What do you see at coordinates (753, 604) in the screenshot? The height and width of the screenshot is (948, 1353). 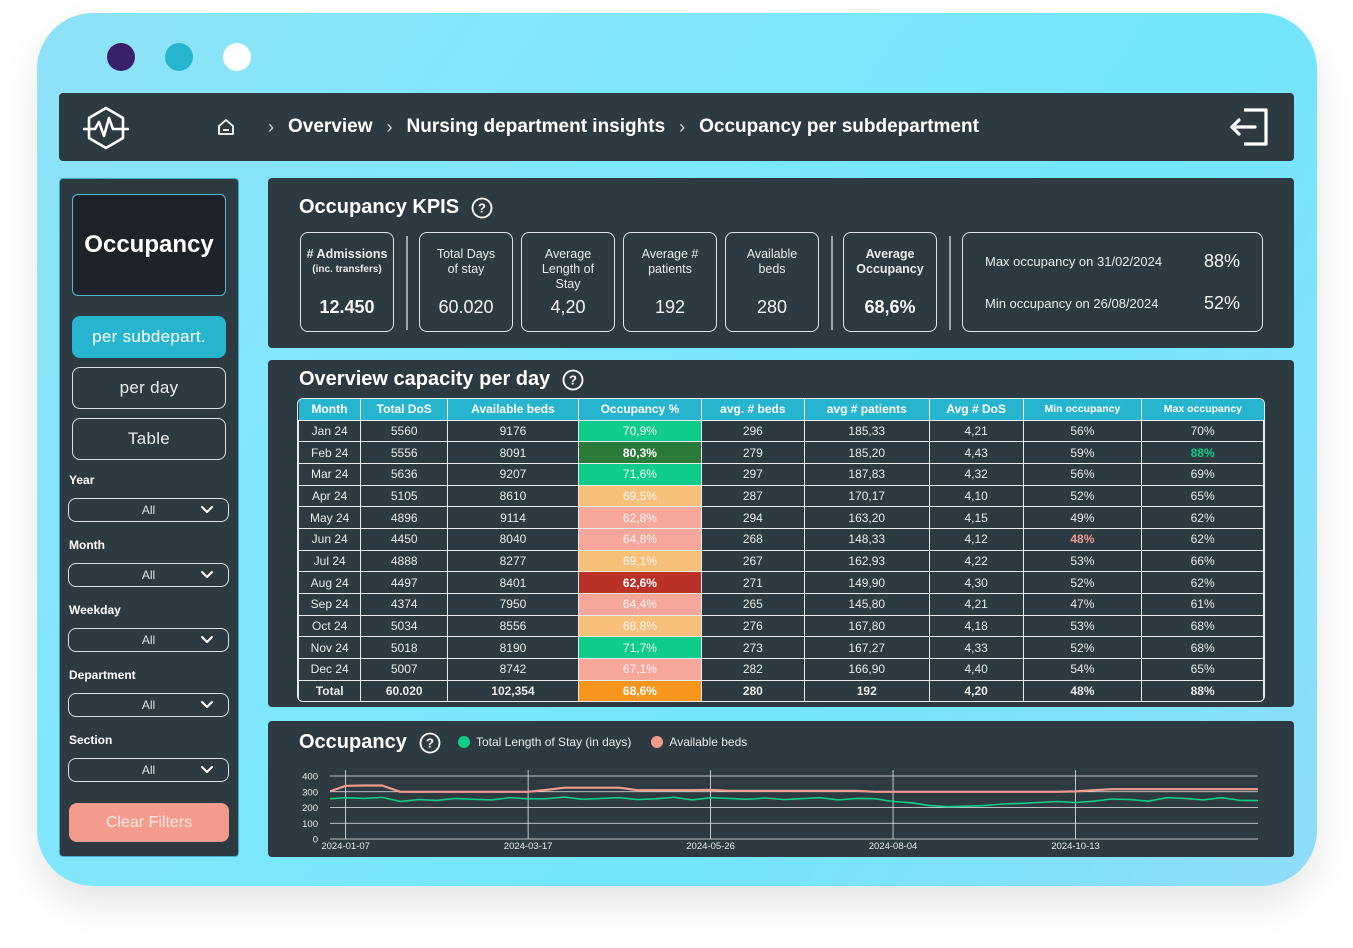 I see `table-cell: 265` at bounding box center [753, 604].